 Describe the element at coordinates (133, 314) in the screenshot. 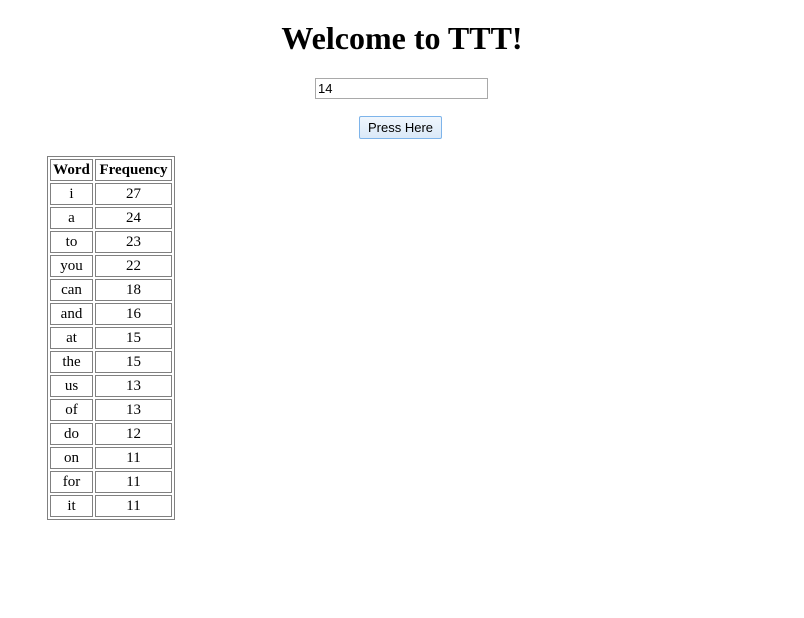

I see `frequency-cell: 16` at that location.